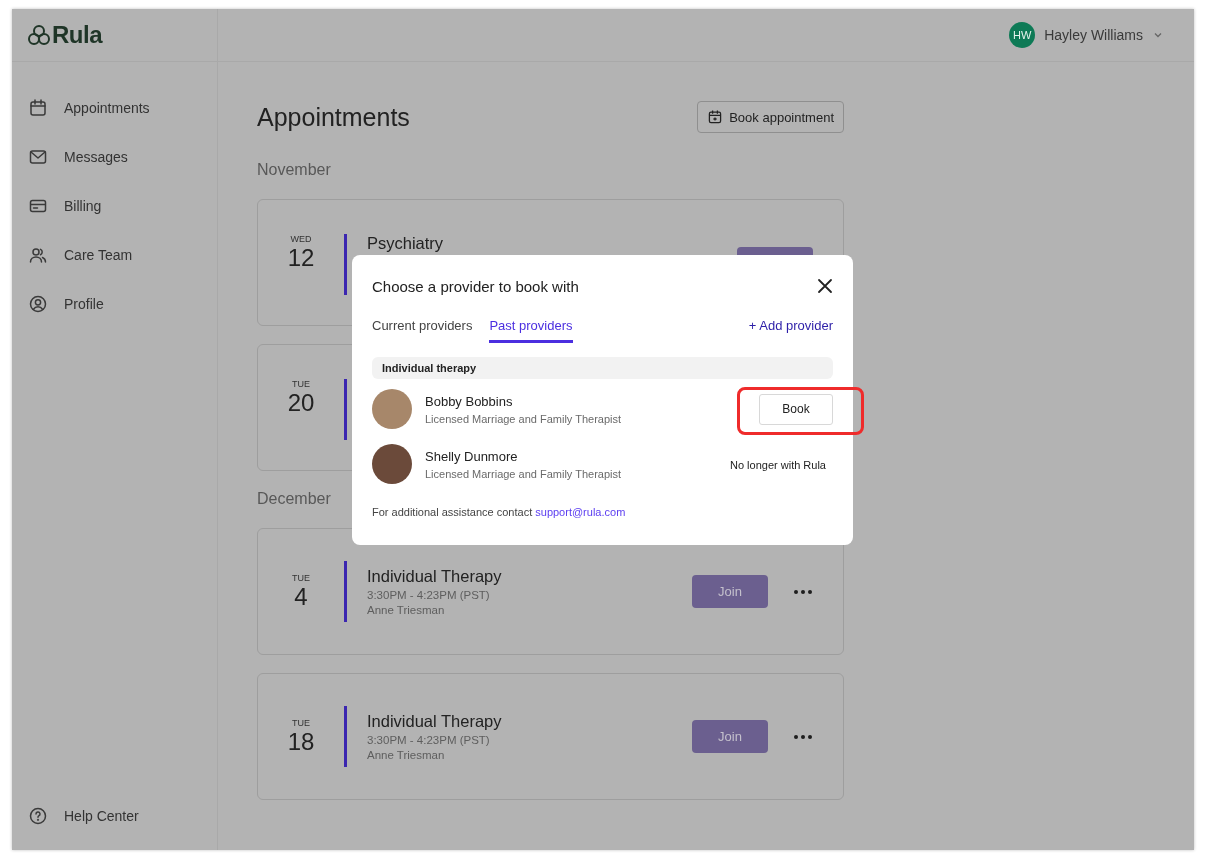 Image resolution: width=1207 pixels, height=864 pixels. I want to click on provider-name: Shelly Dunmore, so click(472, 456).